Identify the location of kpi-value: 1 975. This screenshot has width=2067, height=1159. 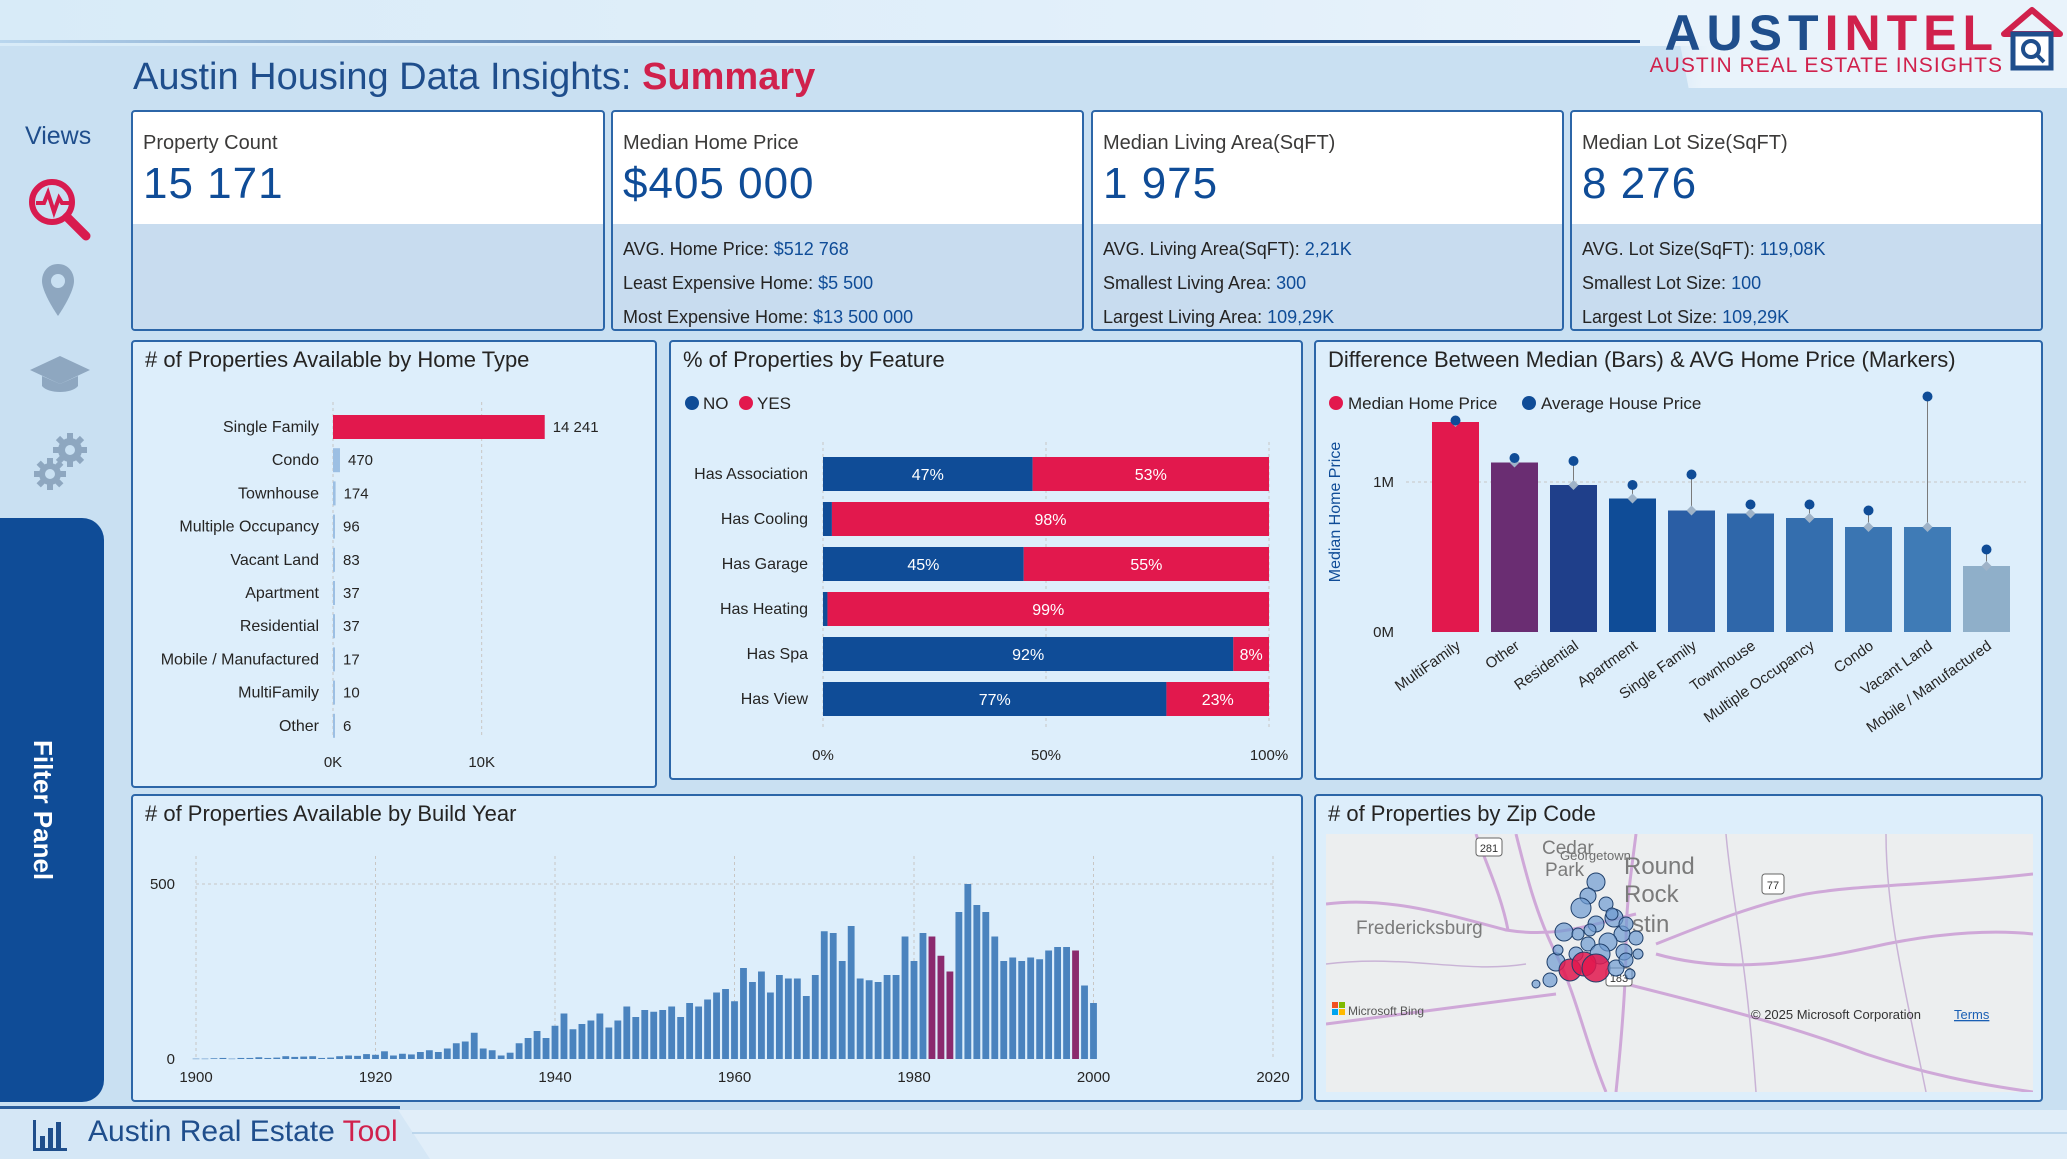
(1161, 183).